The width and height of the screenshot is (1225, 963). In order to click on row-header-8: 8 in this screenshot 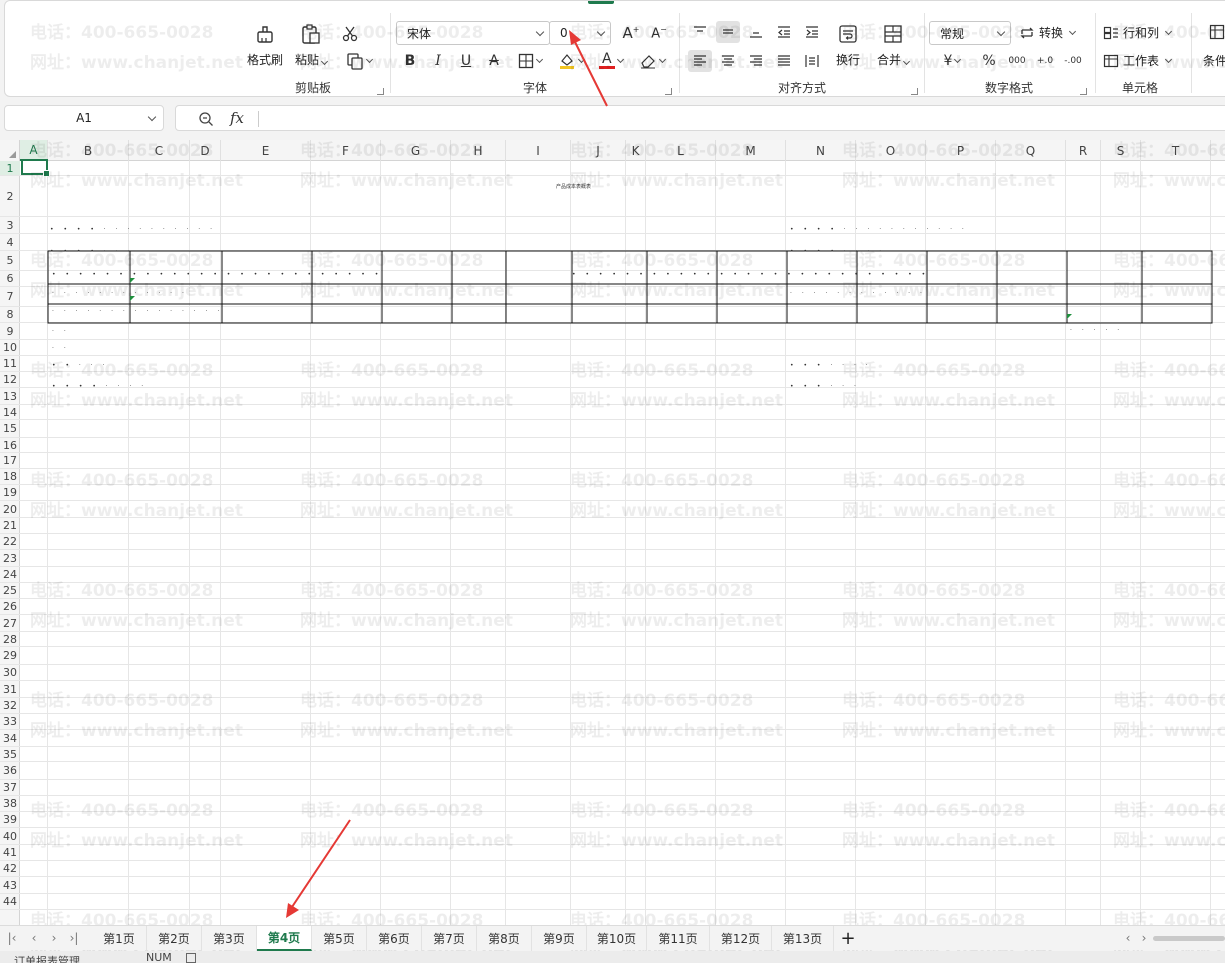, I will do `click(10, 315)`.